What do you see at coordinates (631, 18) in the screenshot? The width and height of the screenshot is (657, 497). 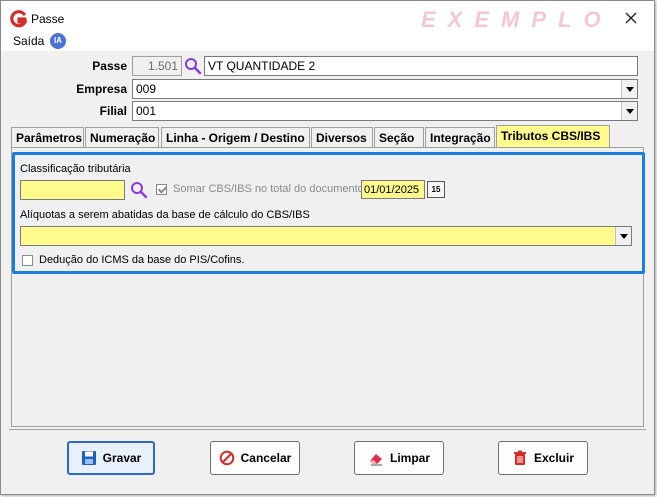 I see `close-icon` at bounding box center [631, 18].